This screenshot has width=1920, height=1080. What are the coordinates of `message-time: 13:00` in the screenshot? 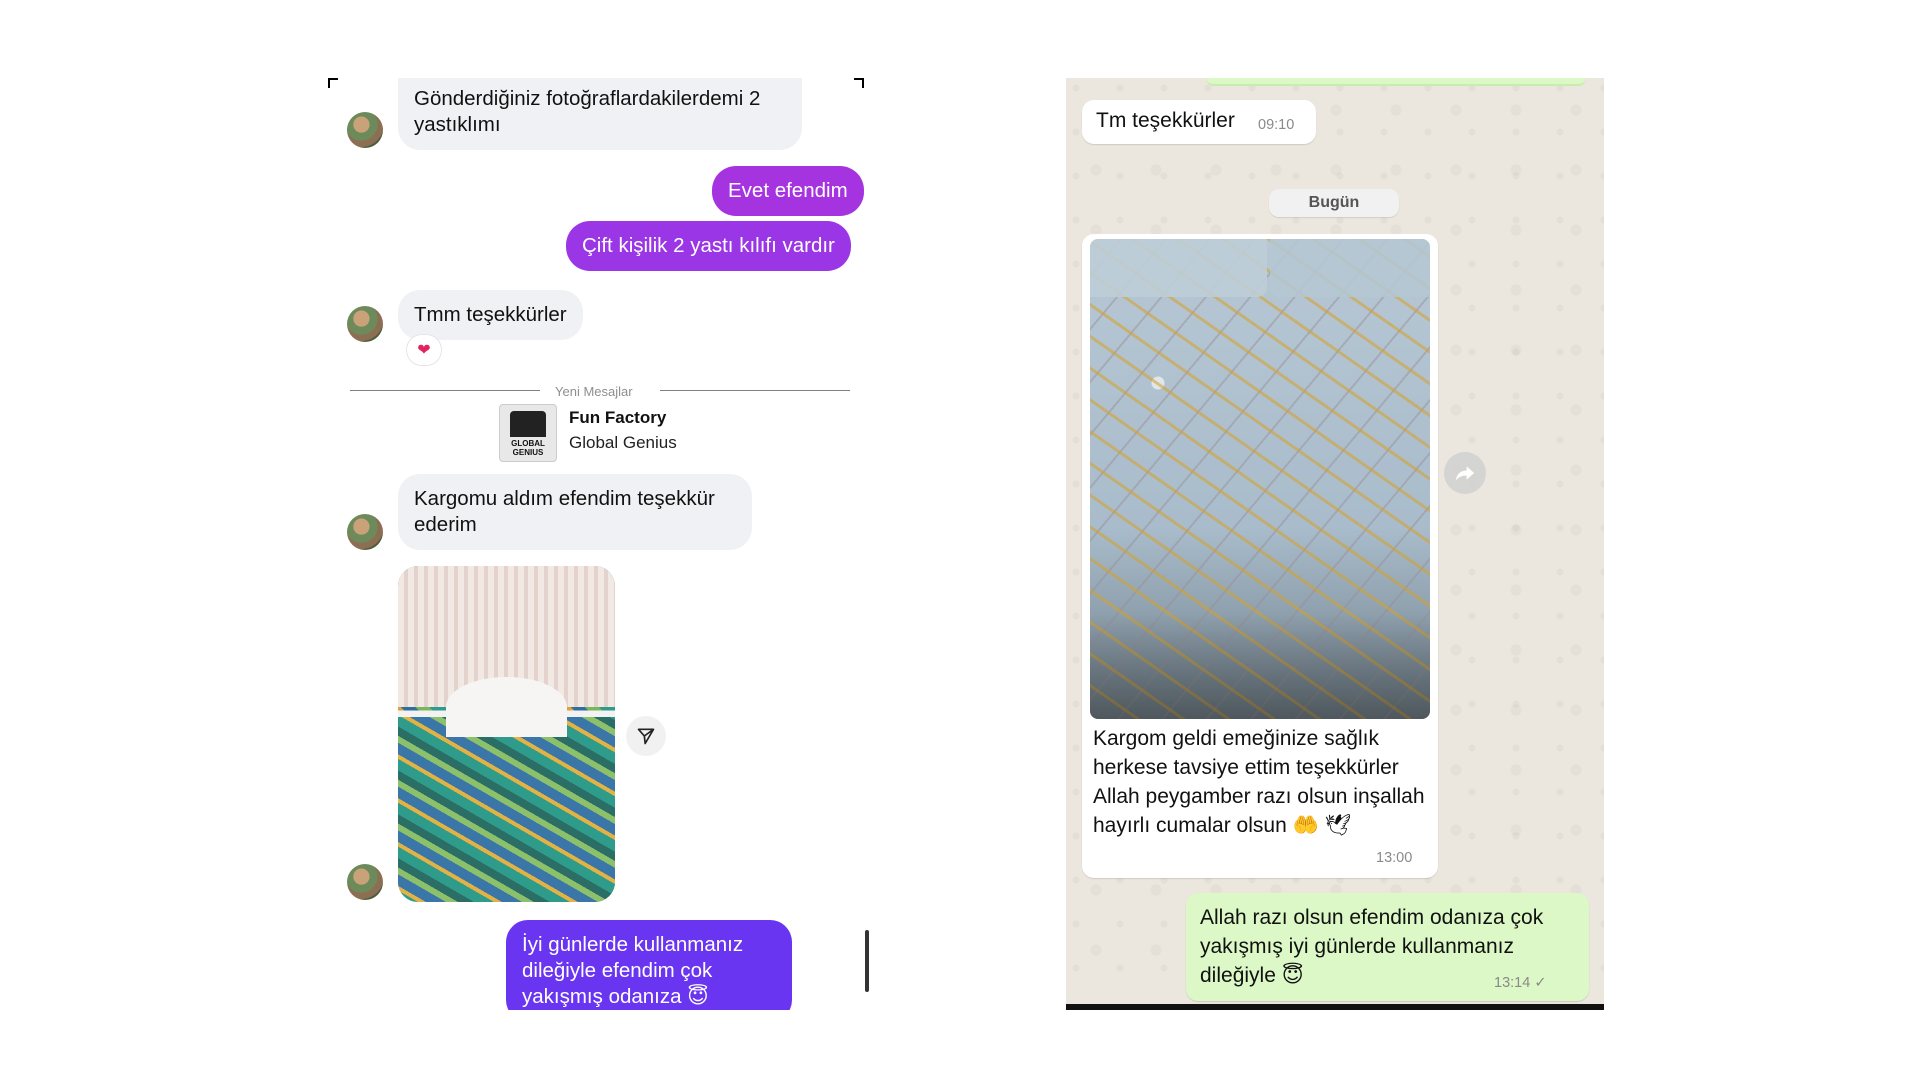 It's located at (1394, 858).